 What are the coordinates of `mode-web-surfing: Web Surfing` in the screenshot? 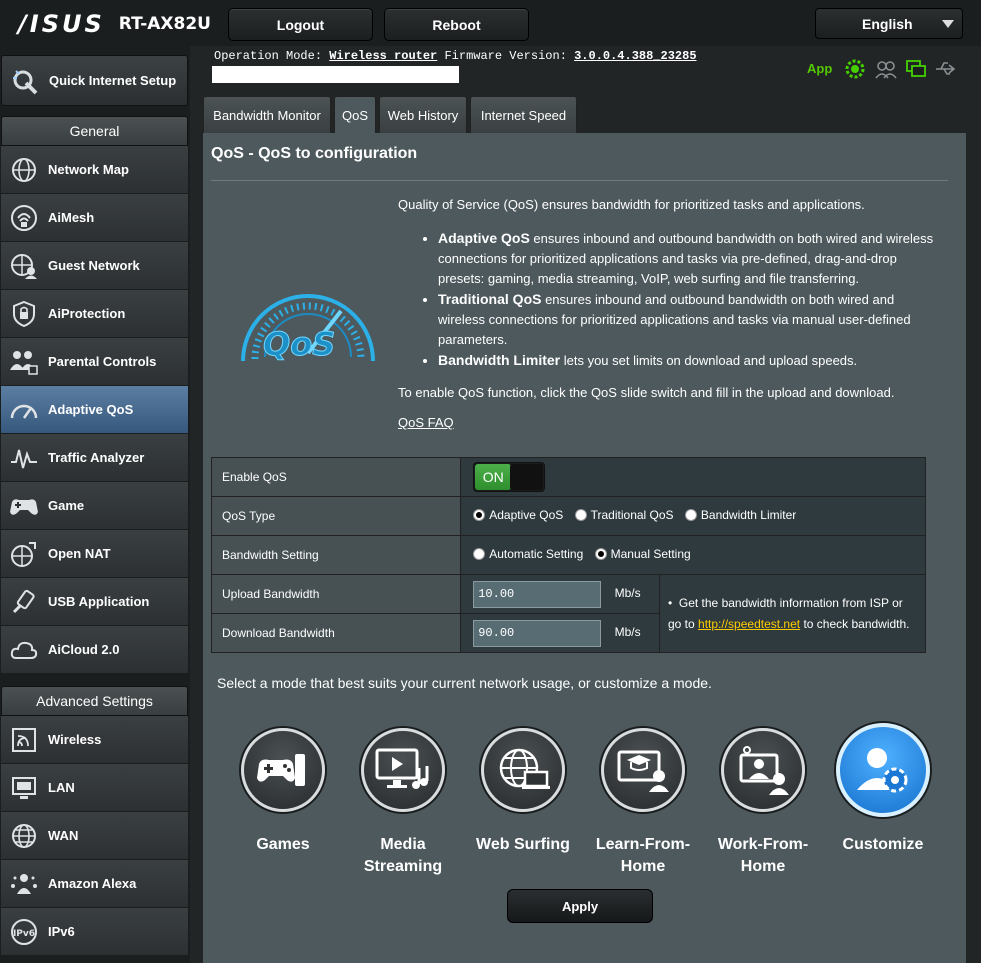 It's located at (523, 792).